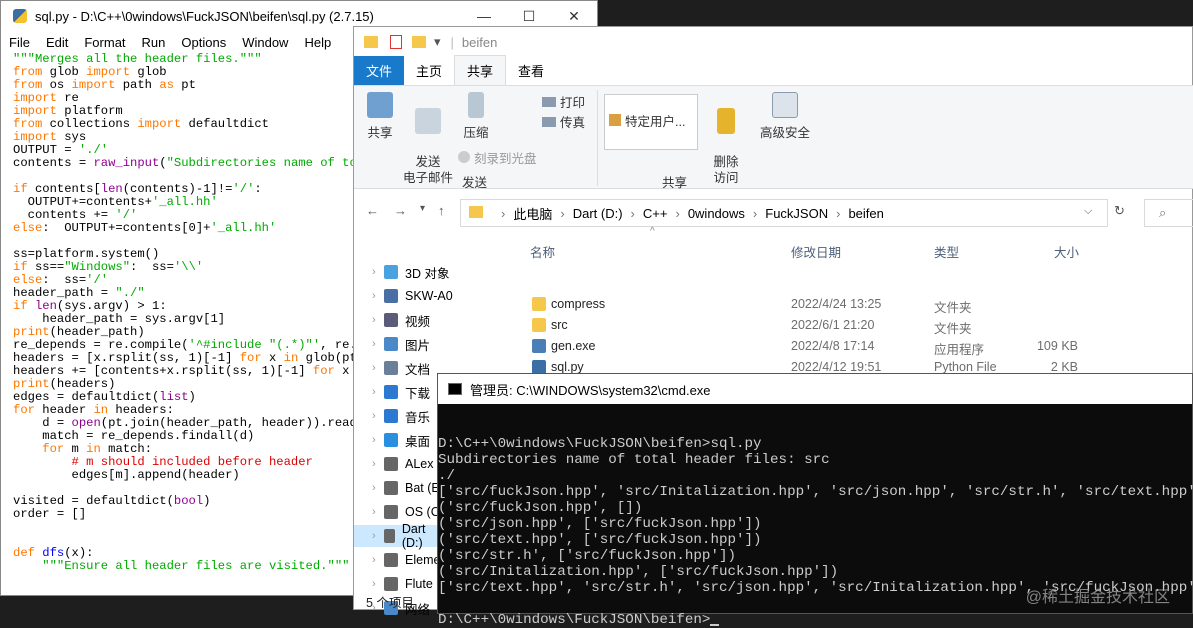  Describe the element at coordinates (476, 116) in the screenshot. I see `zip-button: 压缩` at that location.